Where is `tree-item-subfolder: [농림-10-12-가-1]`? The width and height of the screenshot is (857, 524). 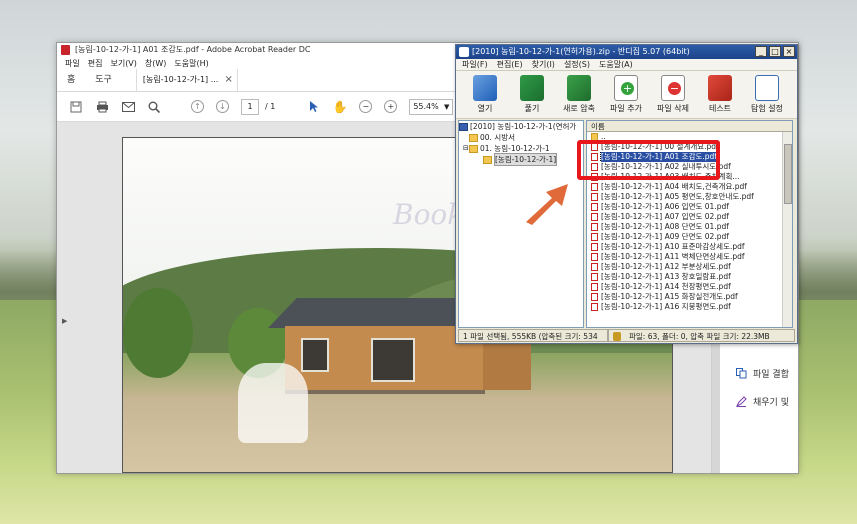
tree-item-subfolder: [농림-10-12-가-1] is located at coordinates (521, 159).